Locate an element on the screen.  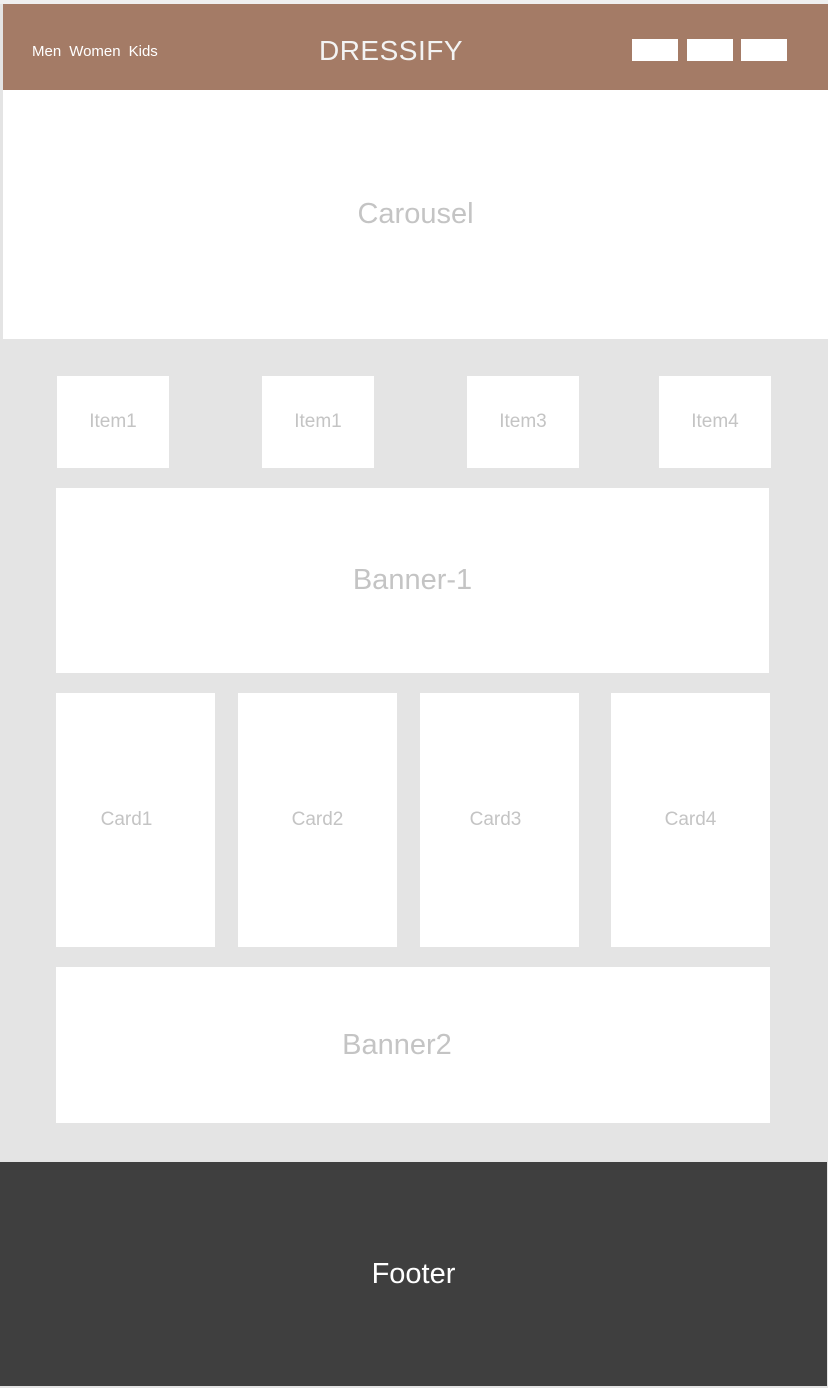
item-tile-4: Item4 is located at coordinates (715, 422).